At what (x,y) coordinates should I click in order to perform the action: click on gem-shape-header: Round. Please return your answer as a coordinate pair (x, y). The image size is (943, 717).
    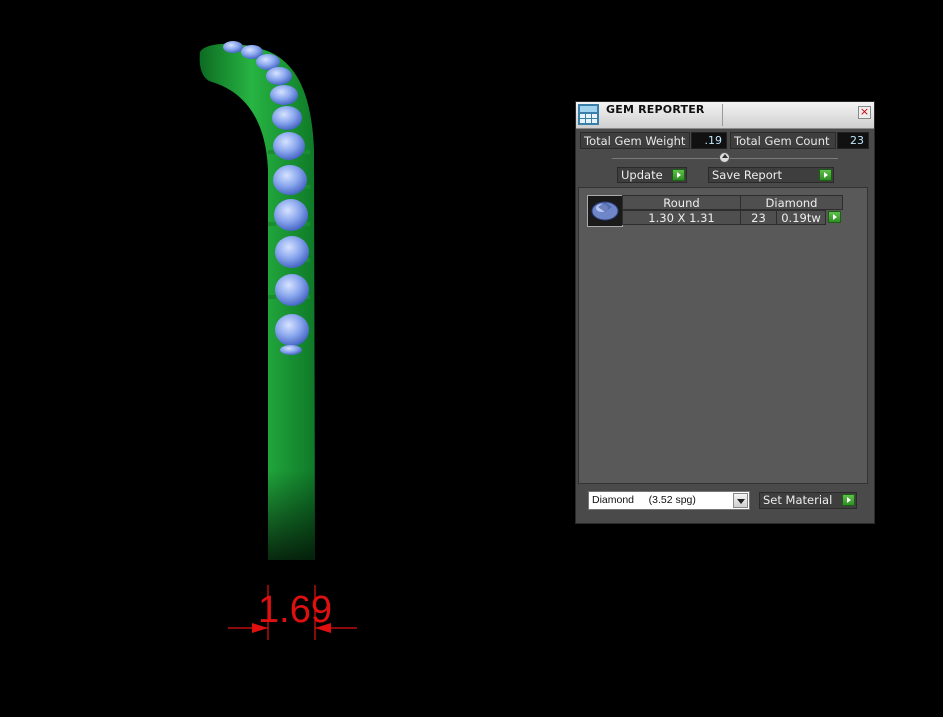
    Looking at the image, I should click on (681, 202).